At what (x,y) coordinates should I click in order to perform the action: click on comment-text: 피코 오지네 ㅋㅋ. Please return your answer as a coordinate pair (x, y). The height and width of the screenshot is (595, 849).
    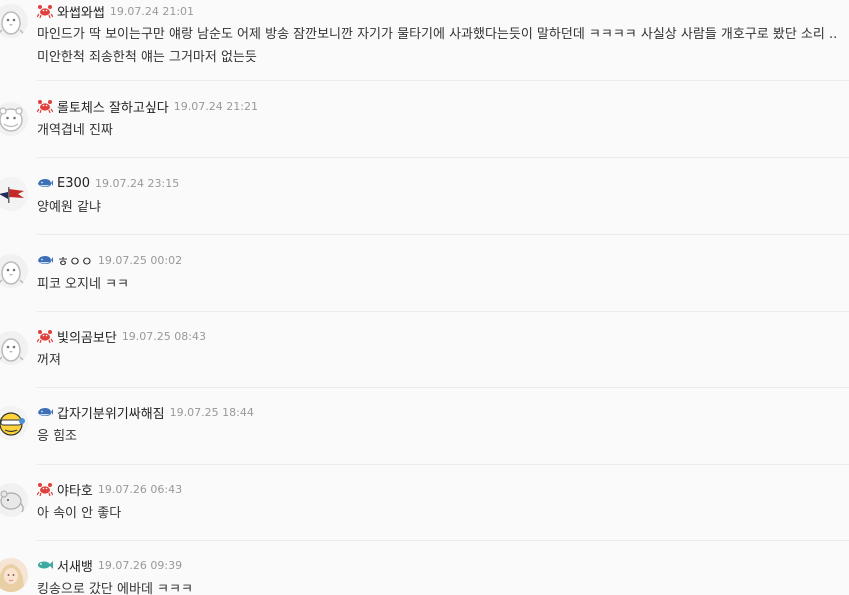
    Looking at the image, I should click on (83, 284).